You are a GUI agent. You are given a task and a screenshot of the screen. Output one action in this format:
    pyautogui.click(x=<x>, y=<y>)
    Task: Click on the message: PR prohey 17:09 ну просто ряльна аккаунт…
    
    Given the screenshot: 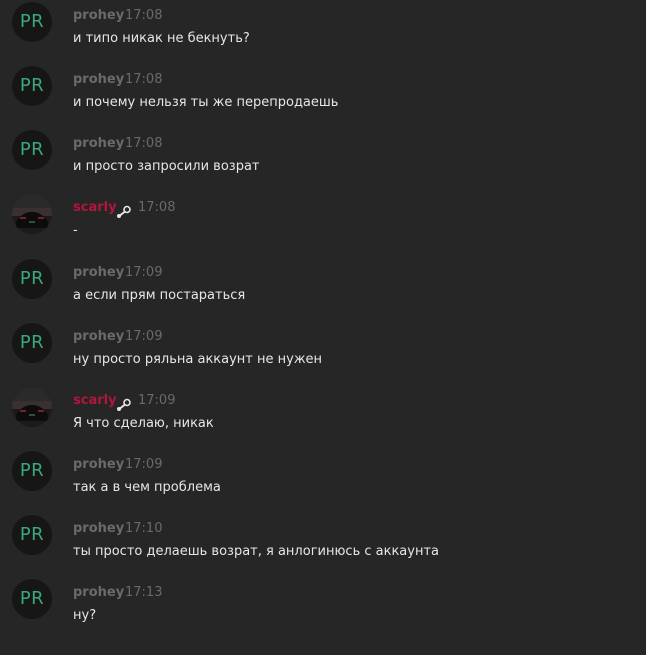 What is the action you would take?
    pyautogui.click(x=323, y=351)
    